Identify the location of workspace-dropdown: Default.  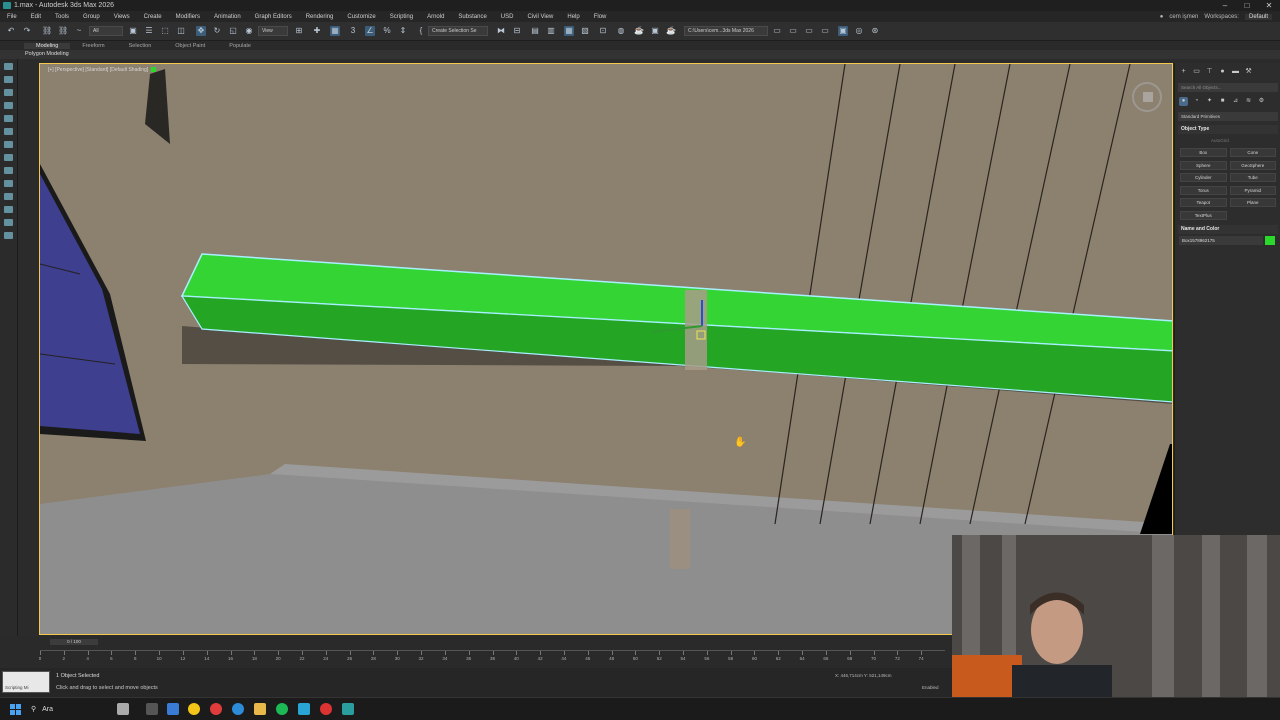
(1258, 16).